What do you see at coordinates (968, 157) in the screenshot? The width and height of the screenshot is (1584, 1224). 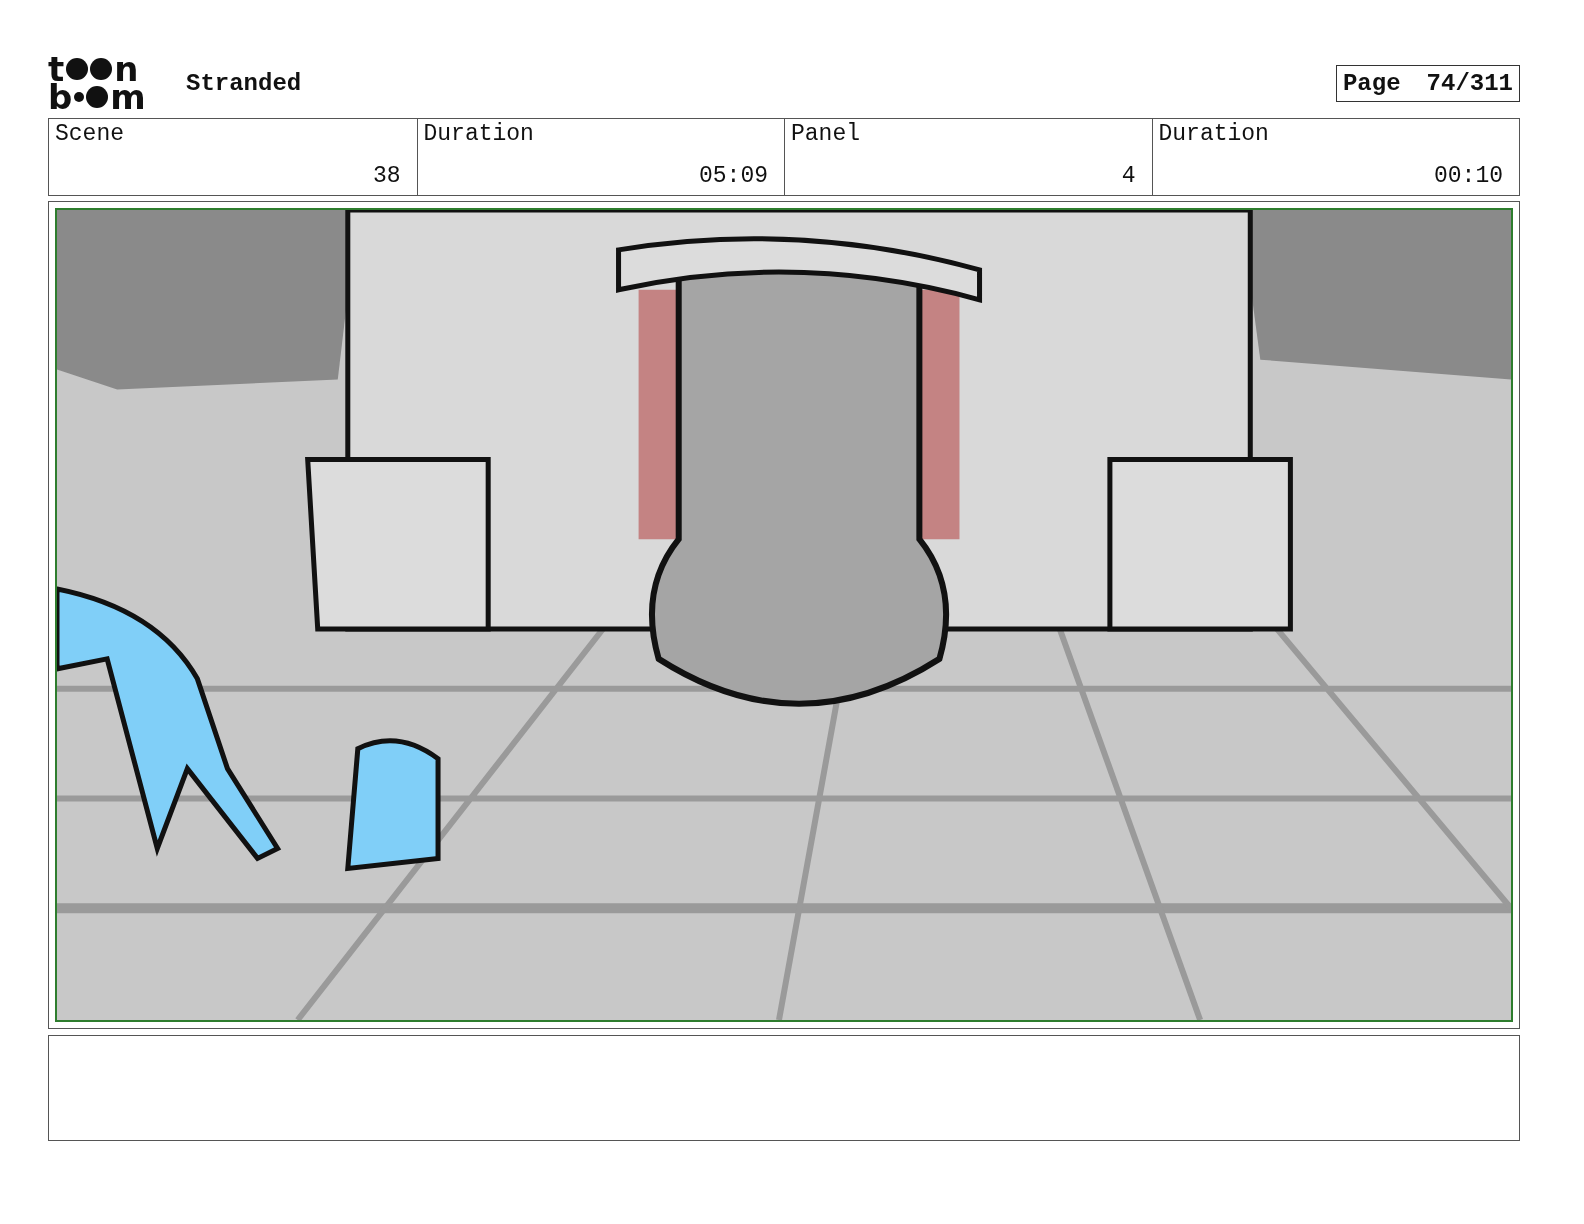 I see `info-cell: Panel 4` at bounding box center [968, 157].